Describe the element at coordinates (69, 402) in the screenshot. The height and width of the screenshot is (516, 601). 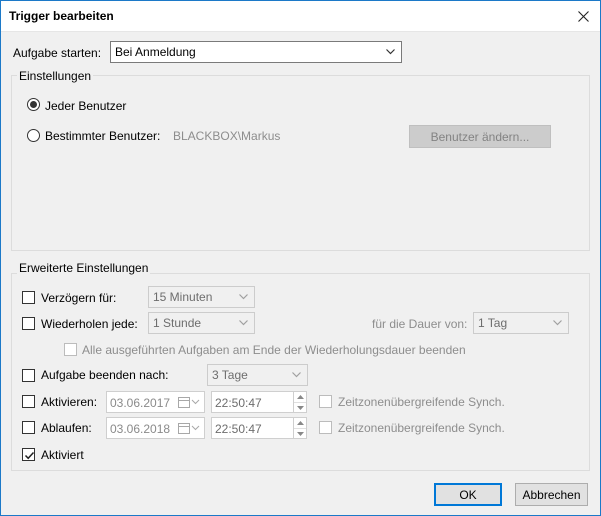
I see `activate-label: Aktivieren:` at that location.